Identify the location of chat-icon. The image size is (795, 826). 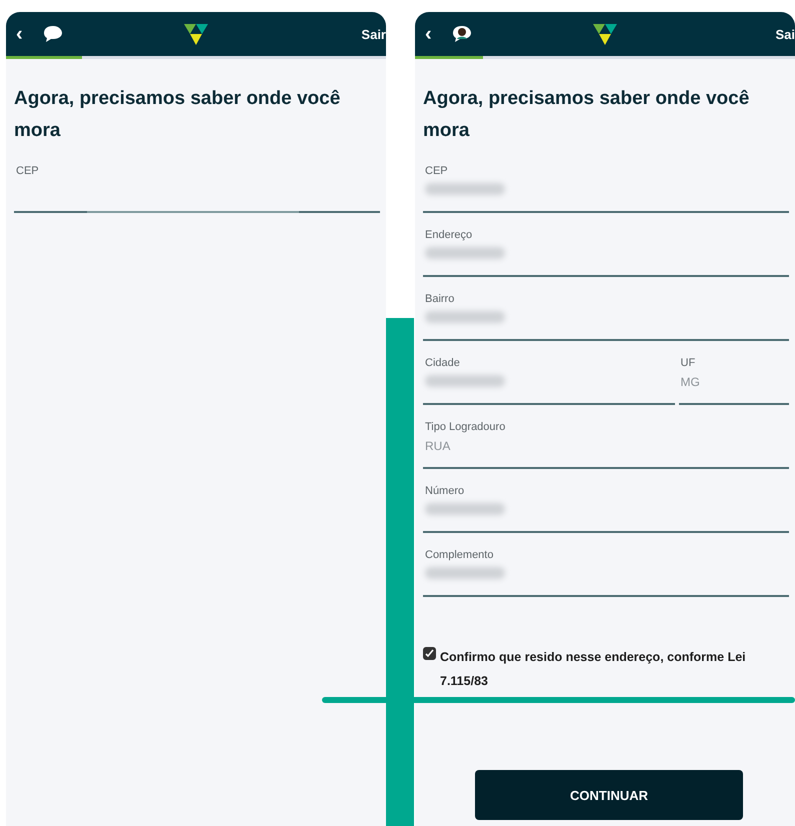
(53, 34).